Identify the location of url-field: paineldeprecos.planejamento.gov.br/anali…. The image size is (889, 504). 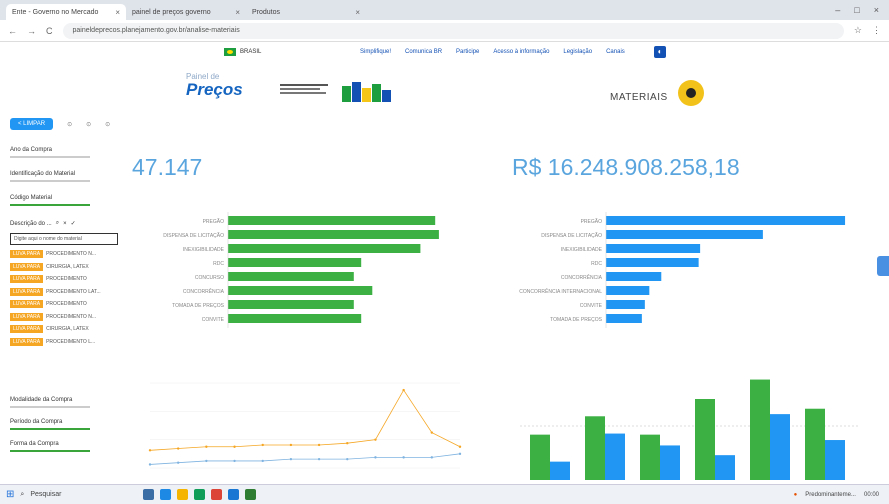
(453, 30).